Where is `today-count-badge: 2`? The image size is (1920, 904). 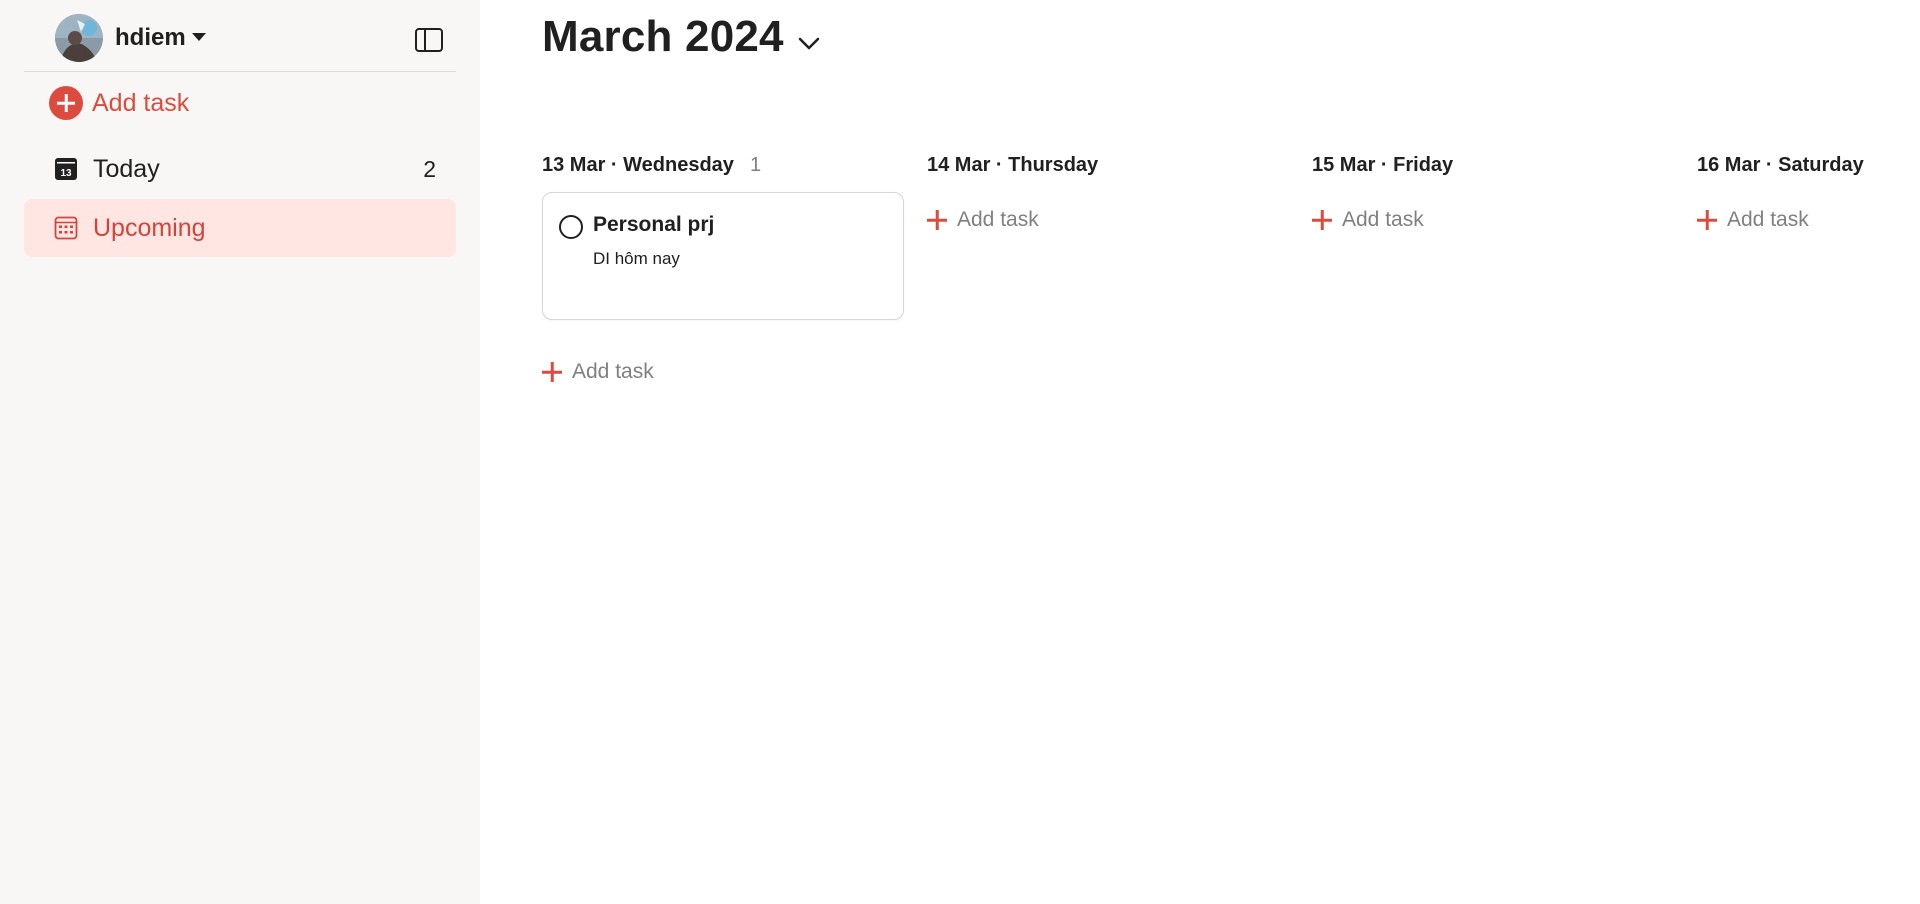
today-count-badge: 2 is located at coordinates (429, 168).